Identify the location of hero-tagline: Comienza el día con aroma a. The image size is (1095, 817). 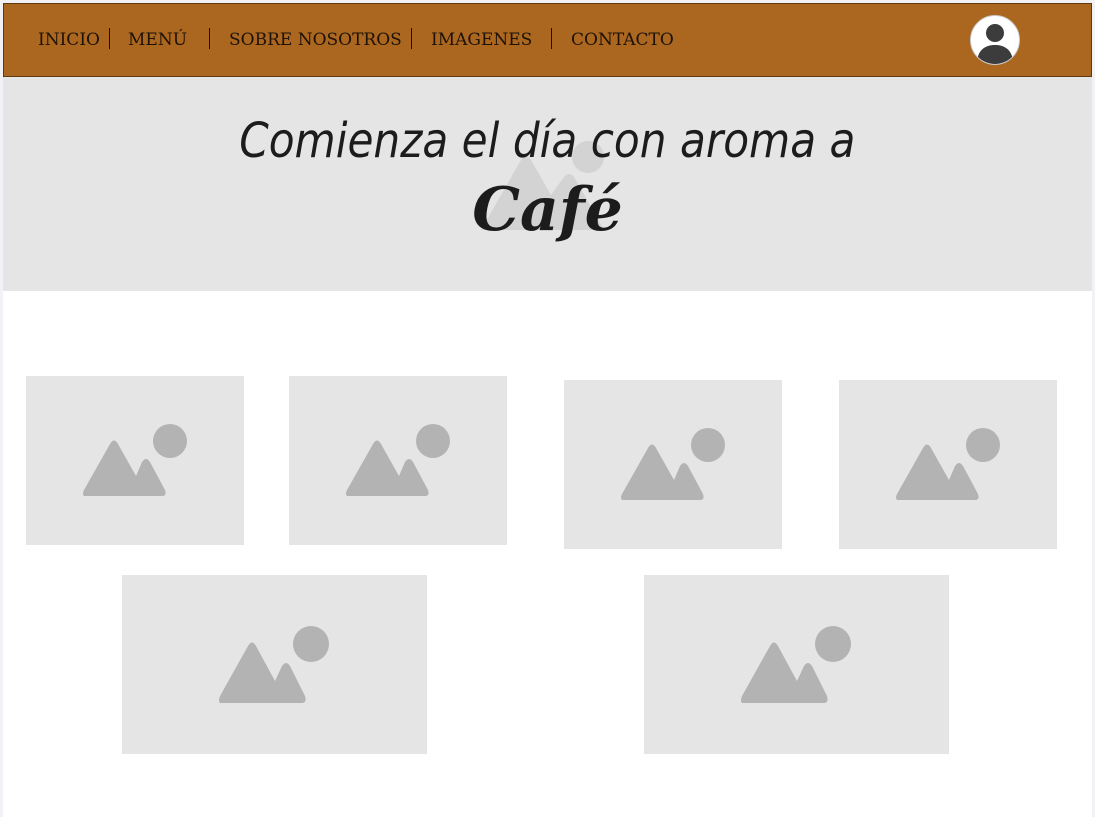
(547, 141).